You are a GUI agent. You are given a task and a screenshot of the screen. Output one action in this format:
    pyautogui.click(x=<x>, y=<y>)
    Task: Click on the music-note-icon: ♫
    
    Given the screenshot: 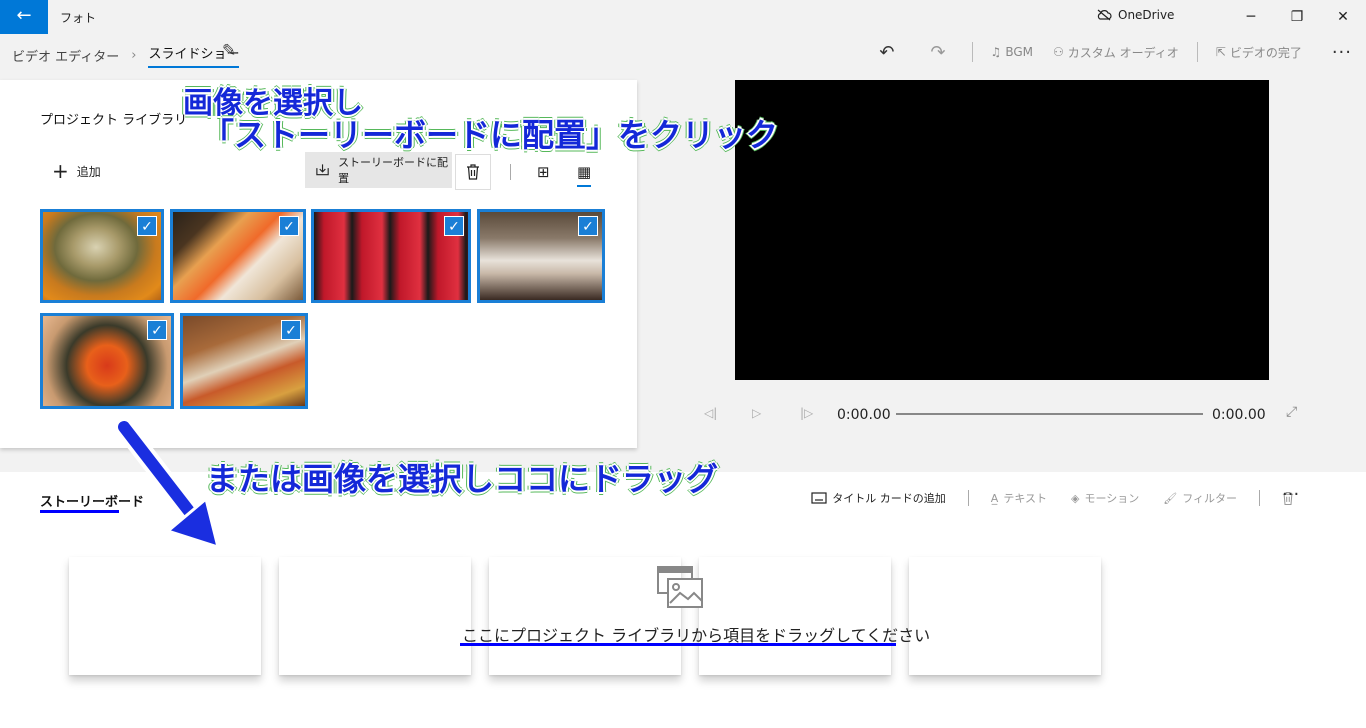 What is the action you would take?
    pyautogui.click(x=996, y=52)
    